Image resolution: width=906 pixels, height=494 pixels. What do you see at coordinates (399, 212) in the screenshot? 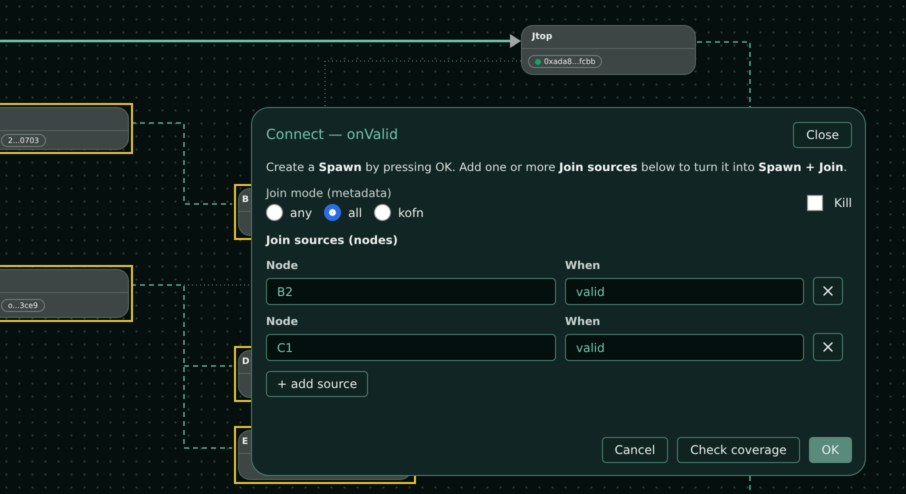
I see `join-mode-radio: kofn` at bounding box center [399, 212].